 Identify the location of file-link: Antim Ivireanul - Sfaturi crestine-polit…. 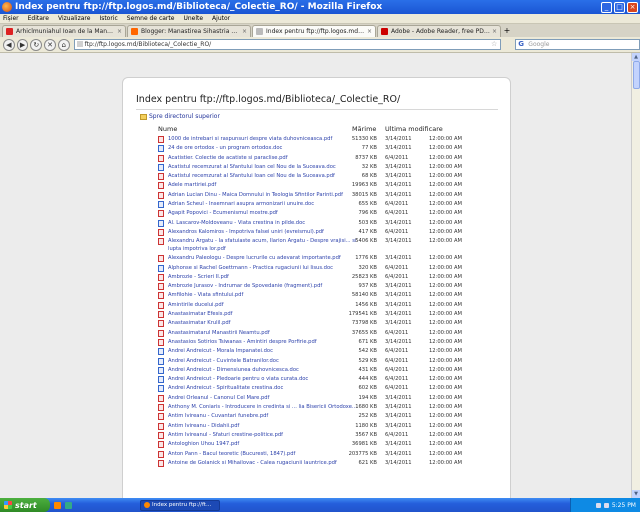
(263, 435).